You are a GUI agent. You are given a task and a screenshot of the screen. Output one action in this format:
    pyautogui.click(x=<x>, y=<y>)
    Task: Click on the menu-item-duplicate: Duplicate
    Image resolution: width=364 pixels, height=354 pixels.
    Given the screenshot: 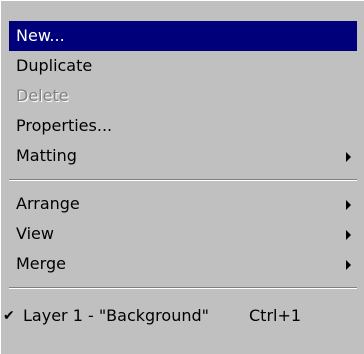 What is the action you would take?
    pyautogui.click(x=183, y=66)
    